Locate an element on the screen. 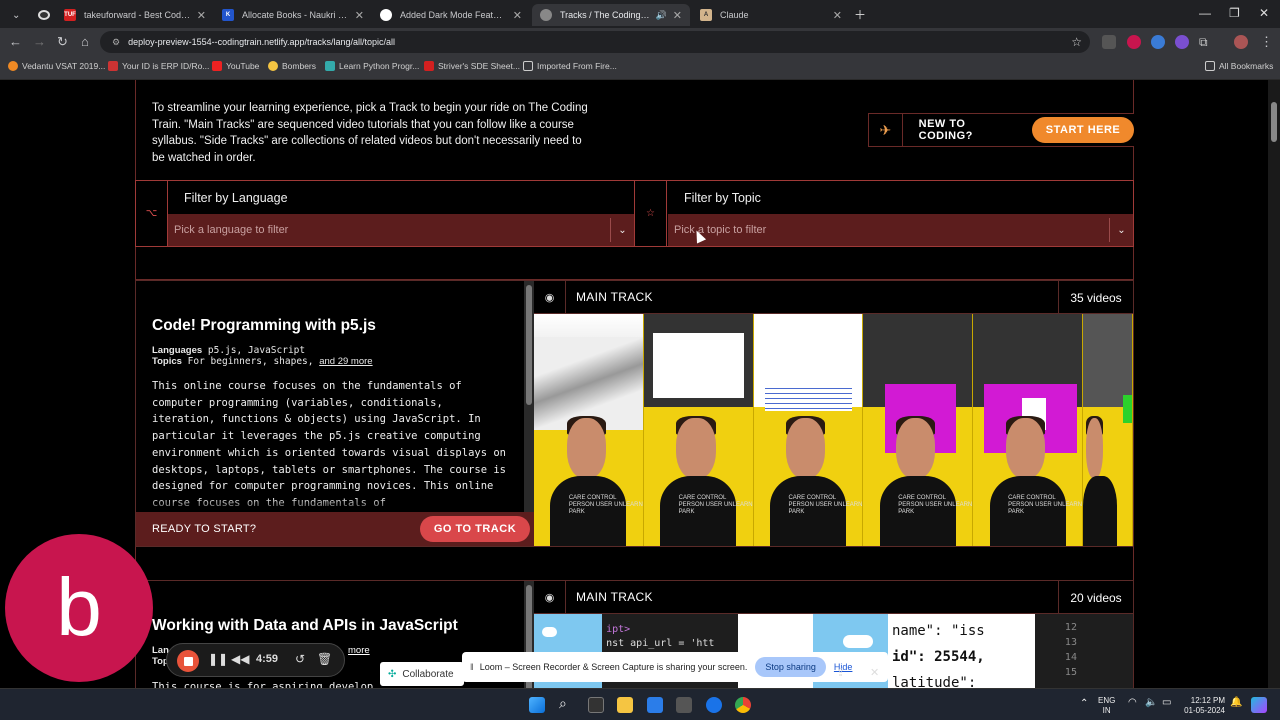 Image resolution: width=1280 pixels, height=720 pixels. chrome-icon is located at coordinates (743, 705).